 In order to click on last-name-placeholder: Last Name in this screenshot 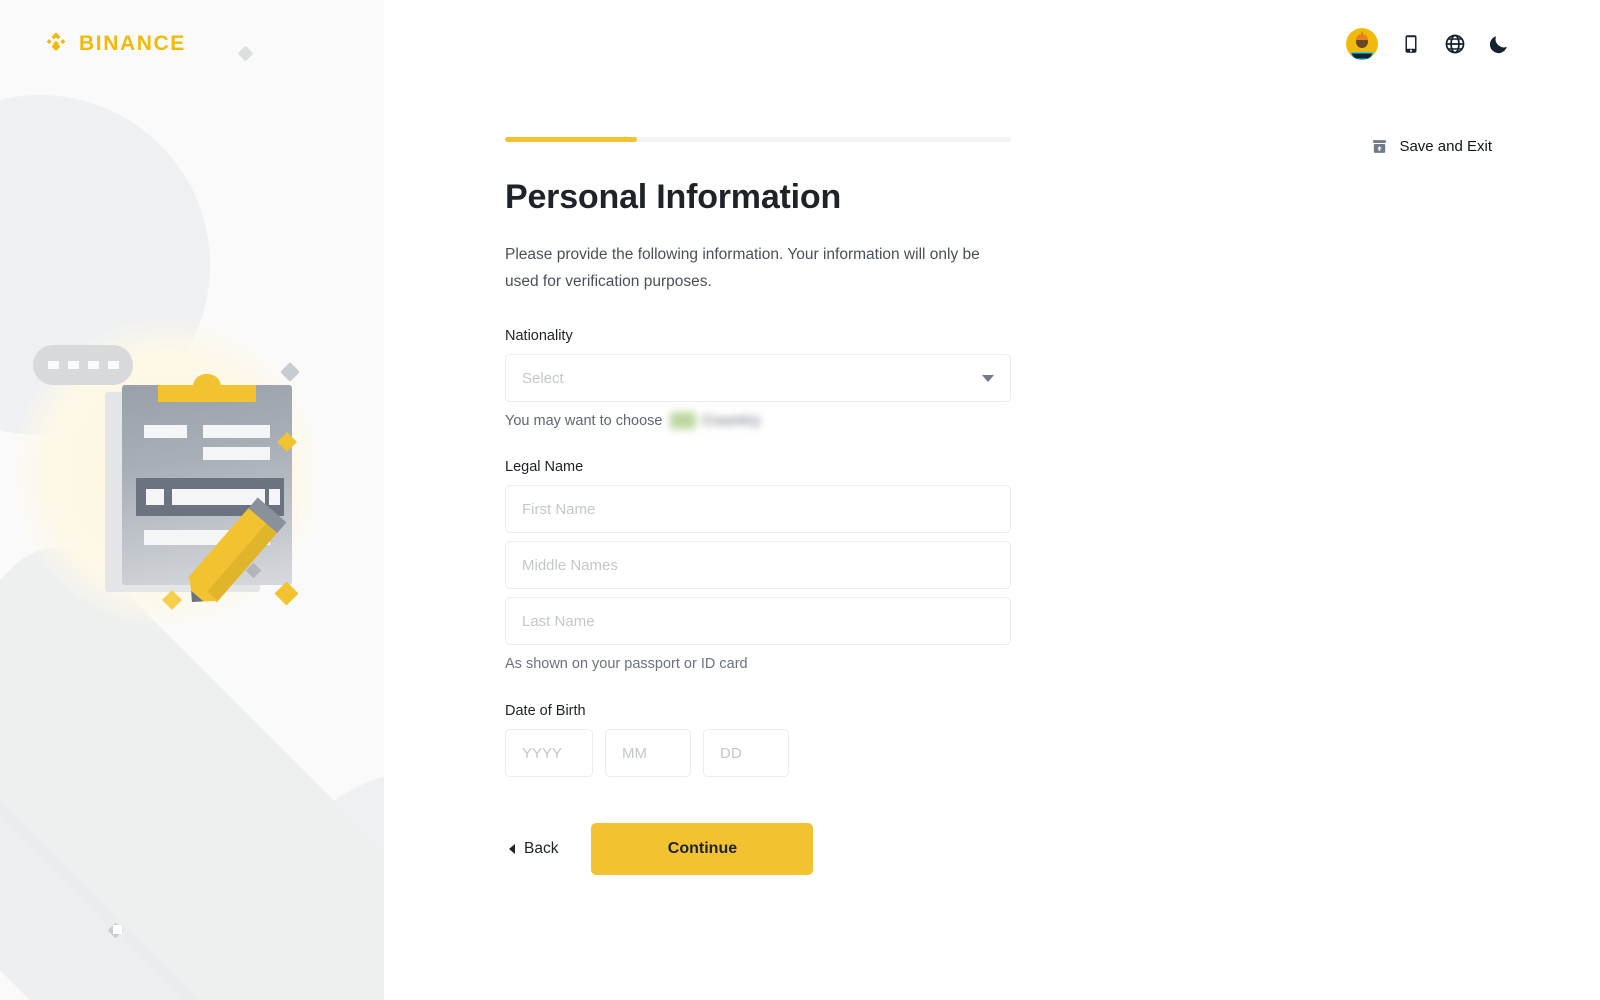, I will do `click(558, 621)`.